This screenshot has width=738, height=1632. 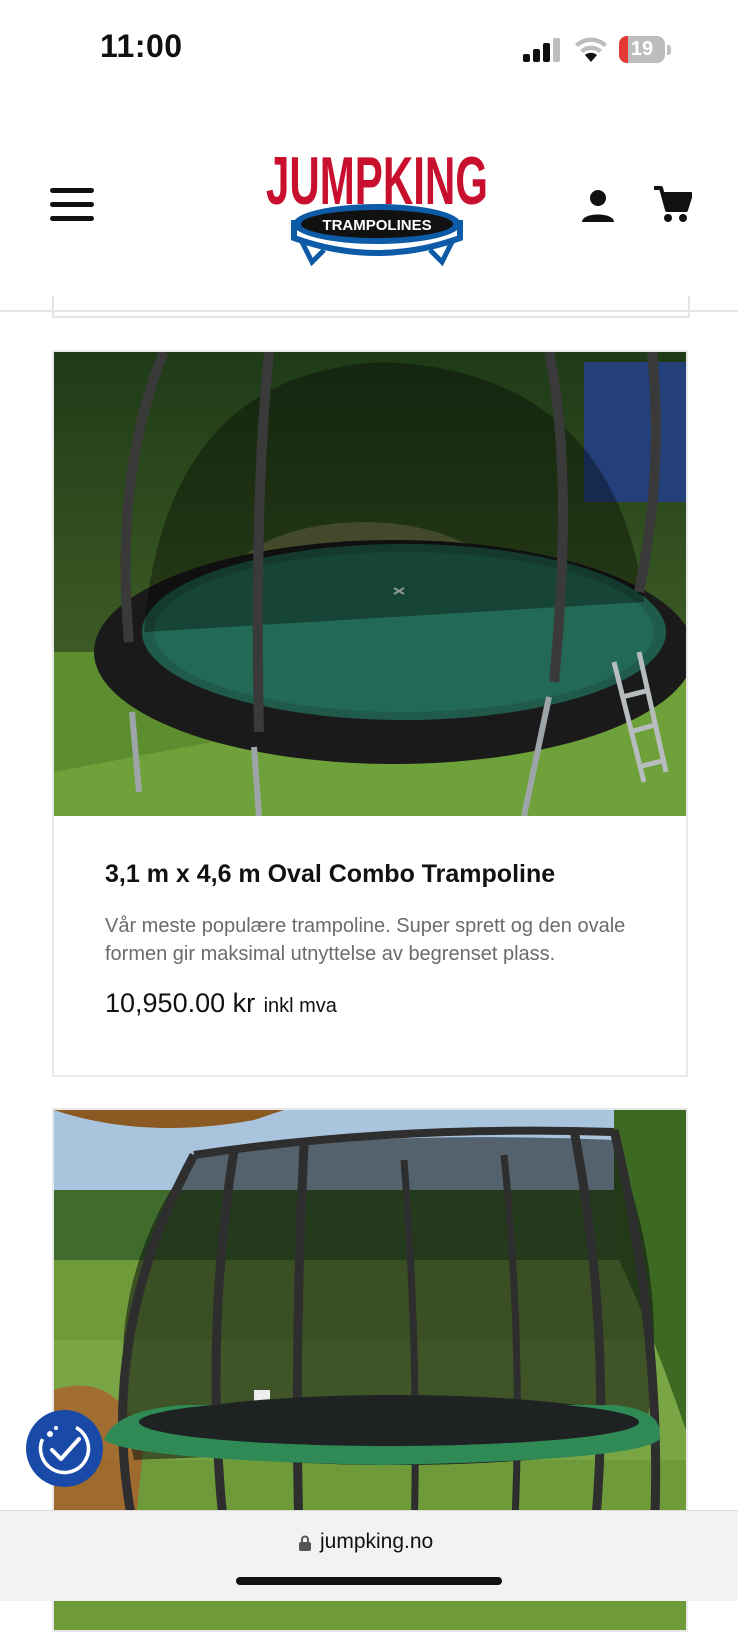 I want to click on menu-icon, so click(x=72, y=205).